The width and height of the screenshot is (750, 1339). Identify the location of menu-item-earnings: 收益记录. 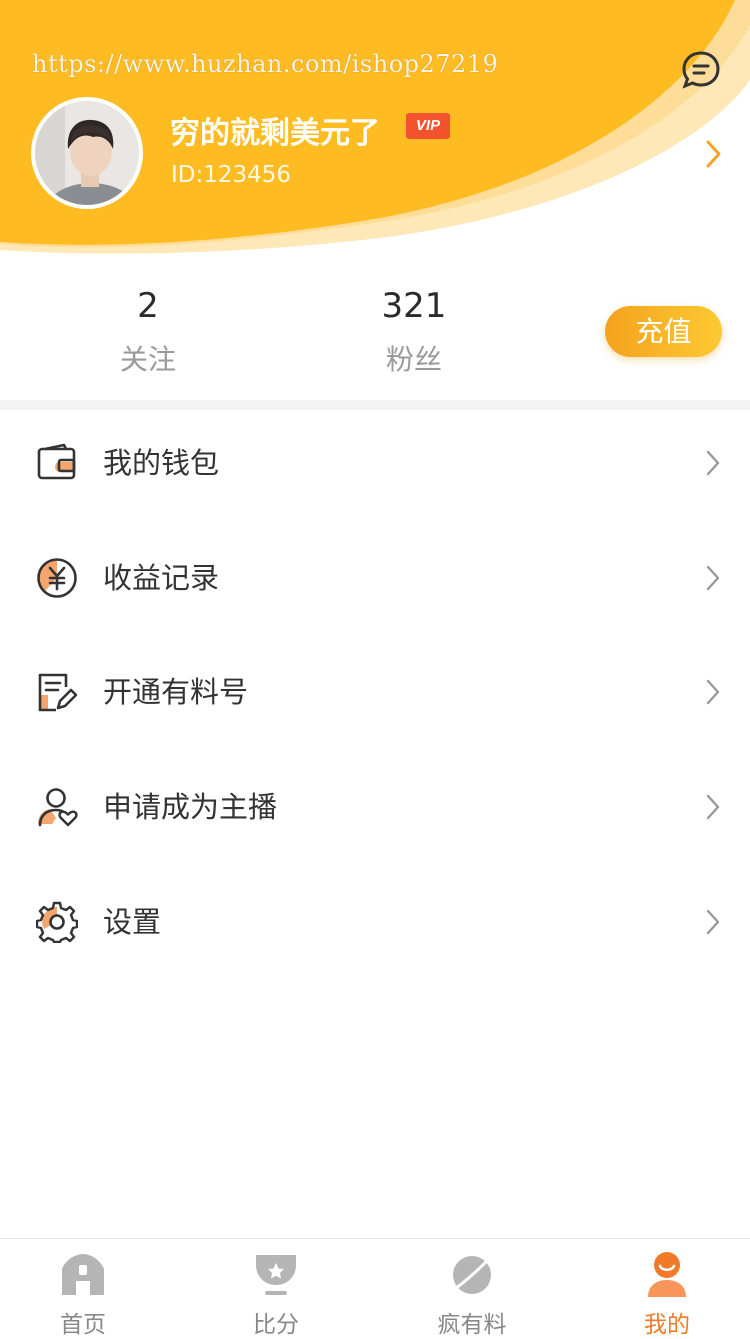
(375, 578).